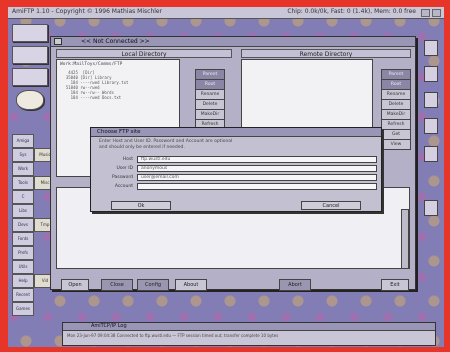 The height and width of the screenshot is (352, 450). I want to click on sidebar-item: Recent, so click(23, 295).